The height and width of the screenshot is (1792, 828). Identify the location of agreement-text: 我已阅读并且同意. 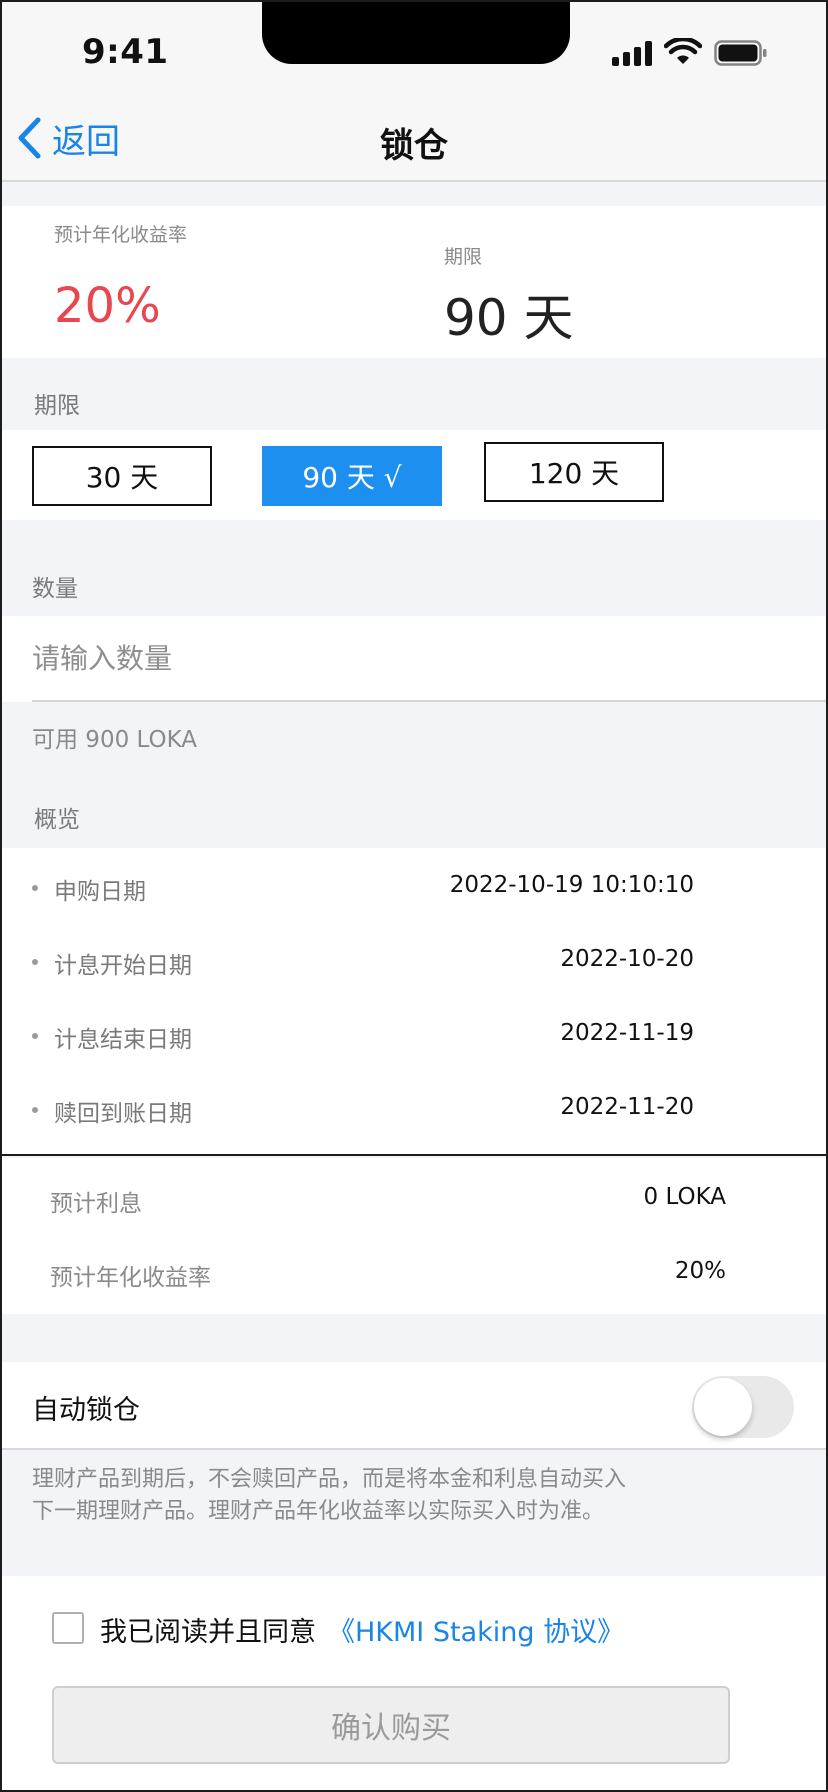
(208, 1632).